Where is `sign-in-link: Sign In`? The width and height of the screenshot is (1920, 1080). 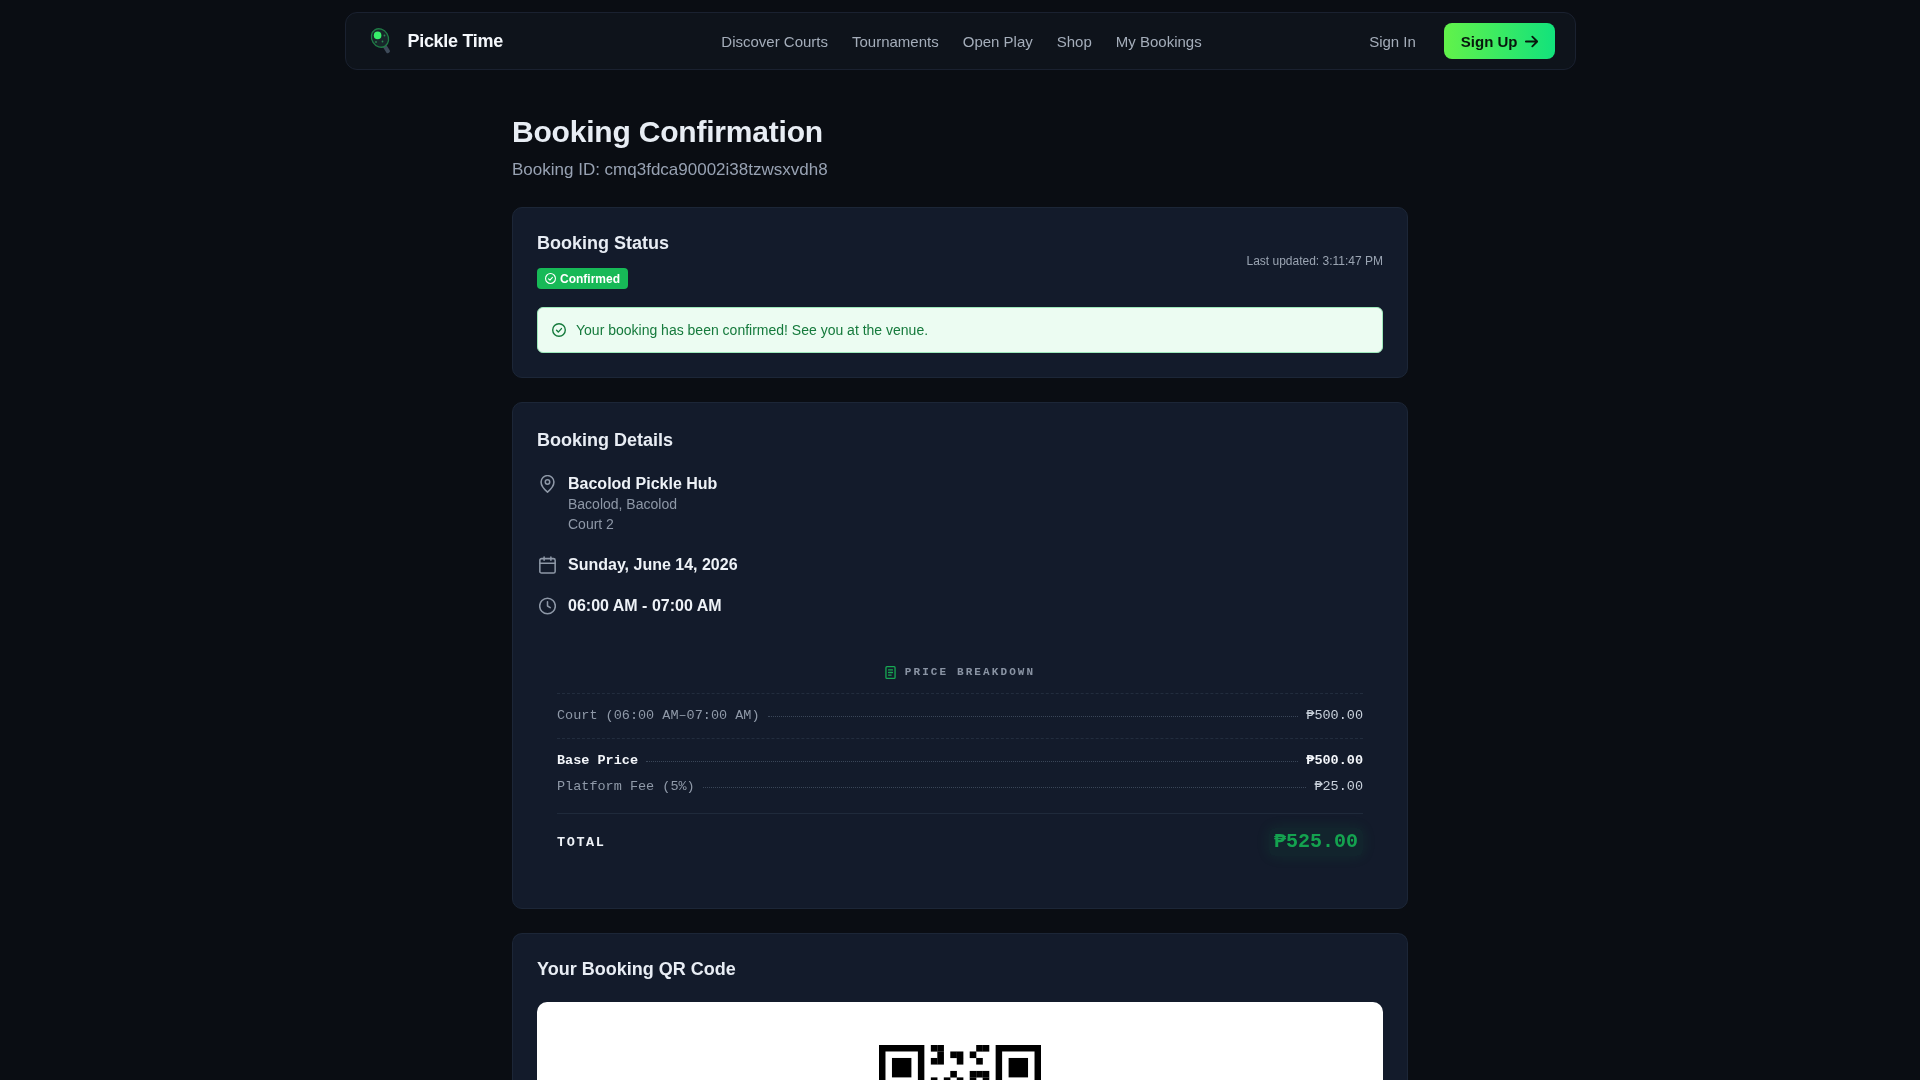
sign-in-link: Sign In is located at coordinates (1392, 41).